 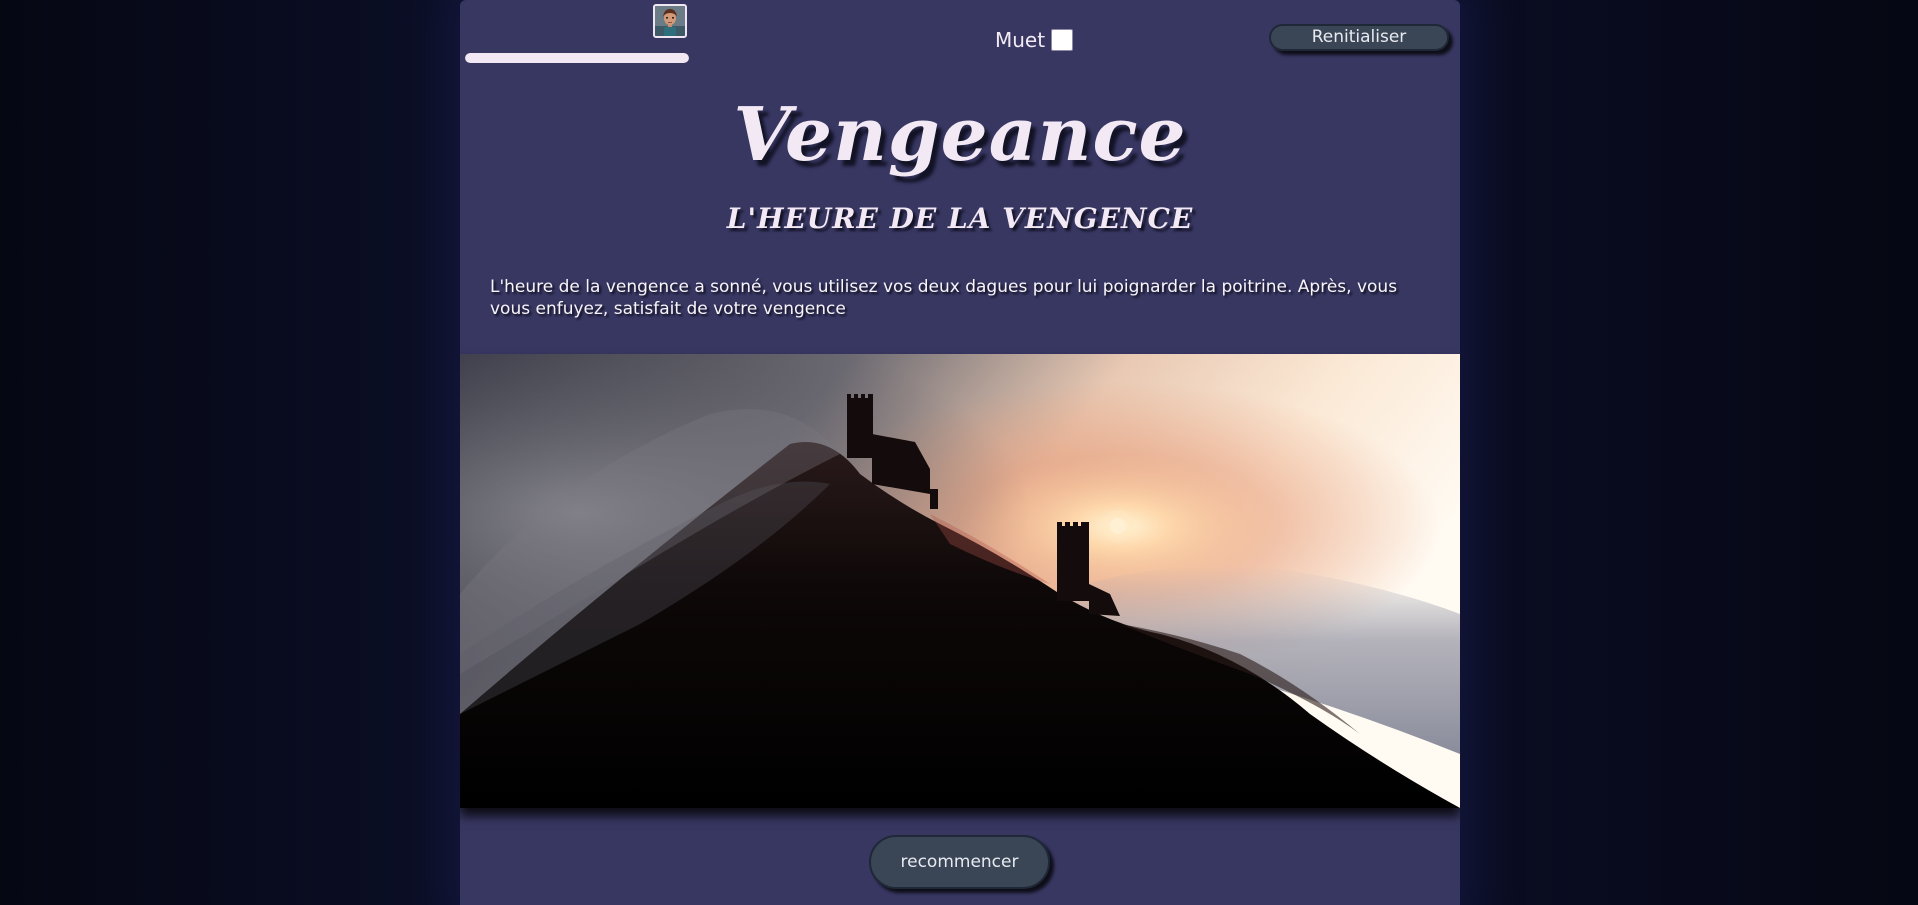 What do you see at coordinates (960, 218) in the screenshot?
I see `chapter-subtitle: L'HEURE DE LA VENGENCE` at bounding box center [960, 218].